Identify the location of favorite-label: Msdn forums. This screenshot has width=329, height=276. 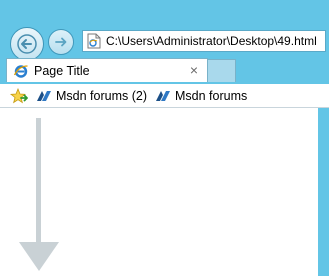
(211, 95).